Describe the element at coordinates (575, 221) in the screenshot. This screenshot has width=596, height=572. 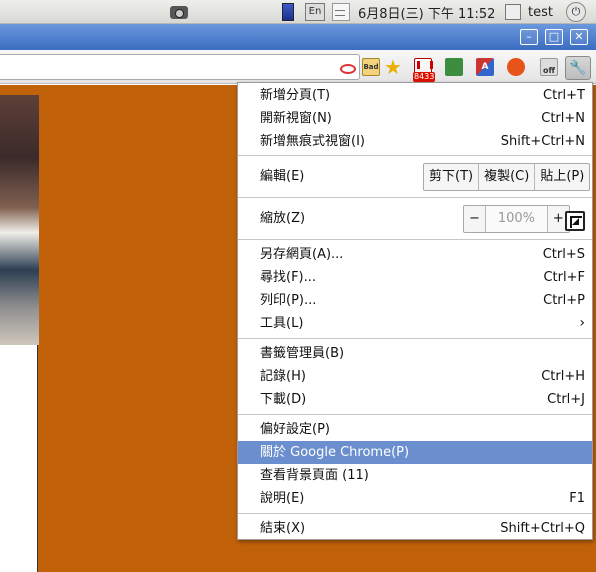
I see `fullscreen-icon` at that location.